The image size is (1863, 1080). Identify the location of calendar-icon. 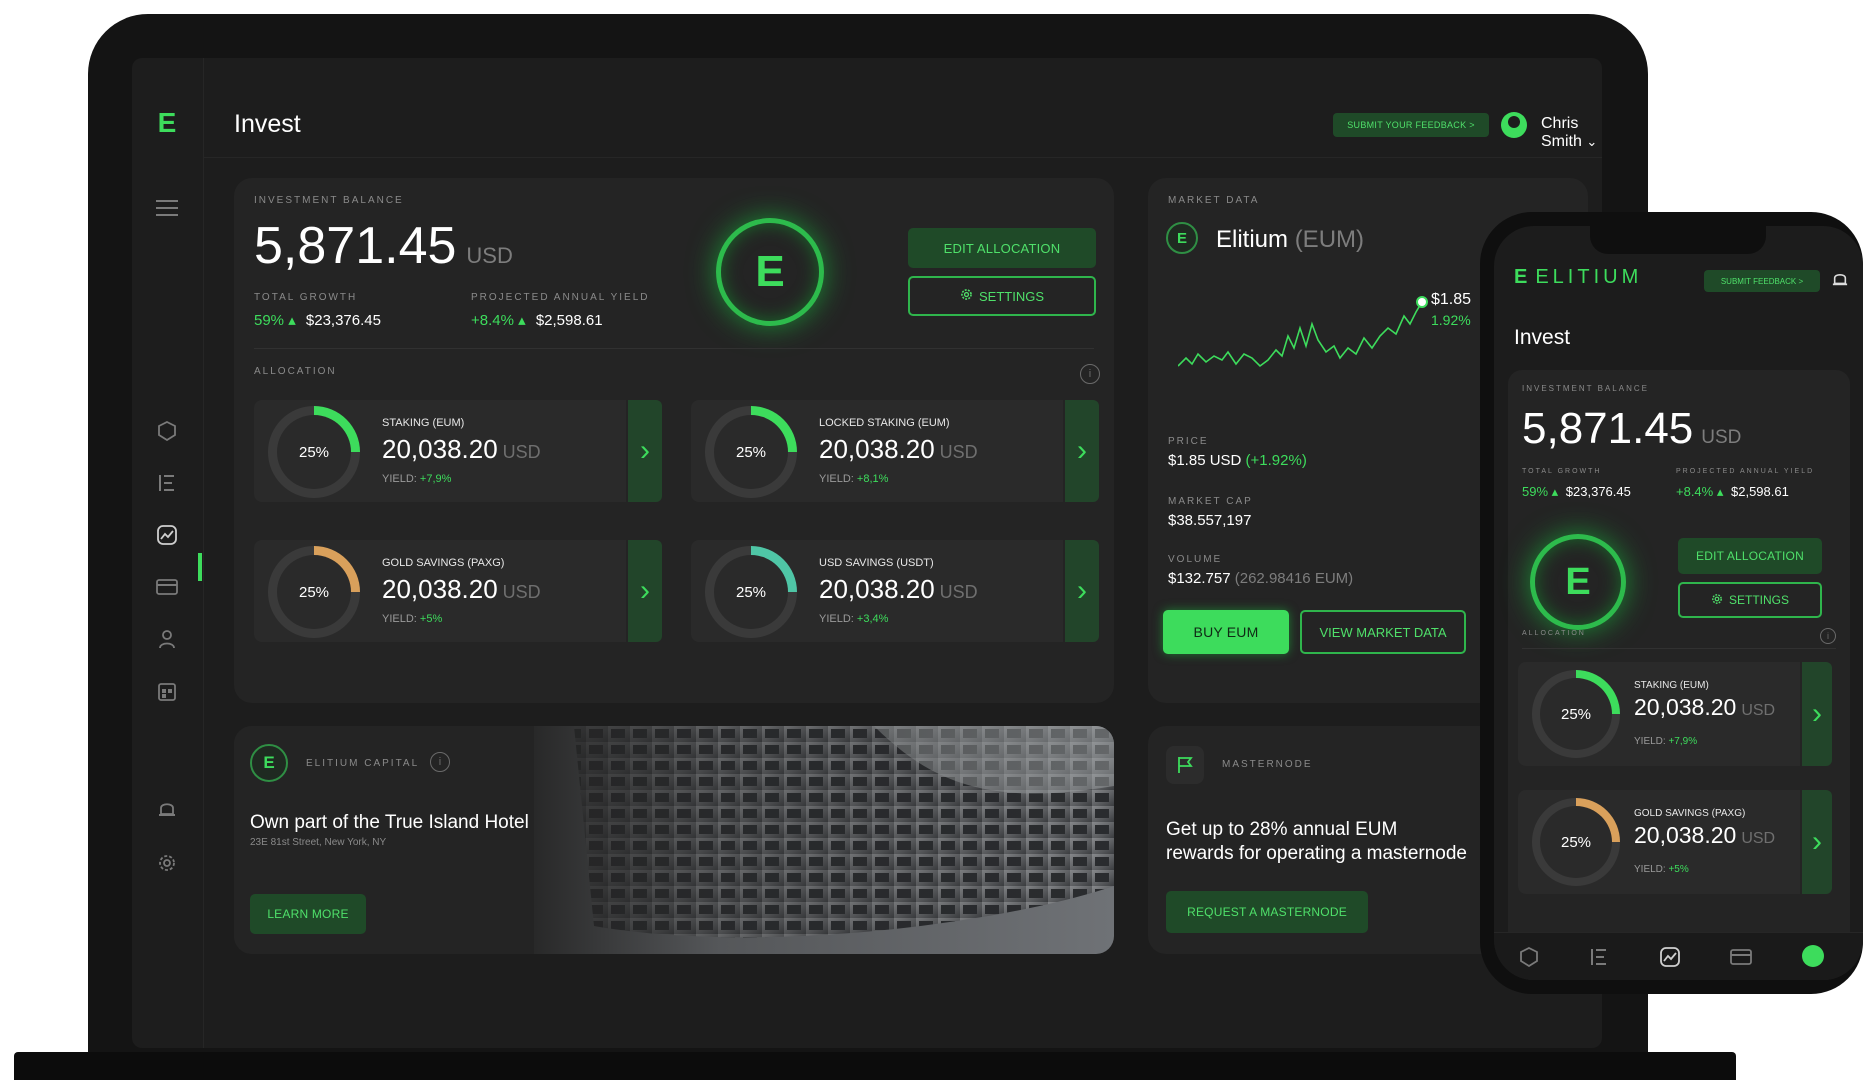
(167, 691).